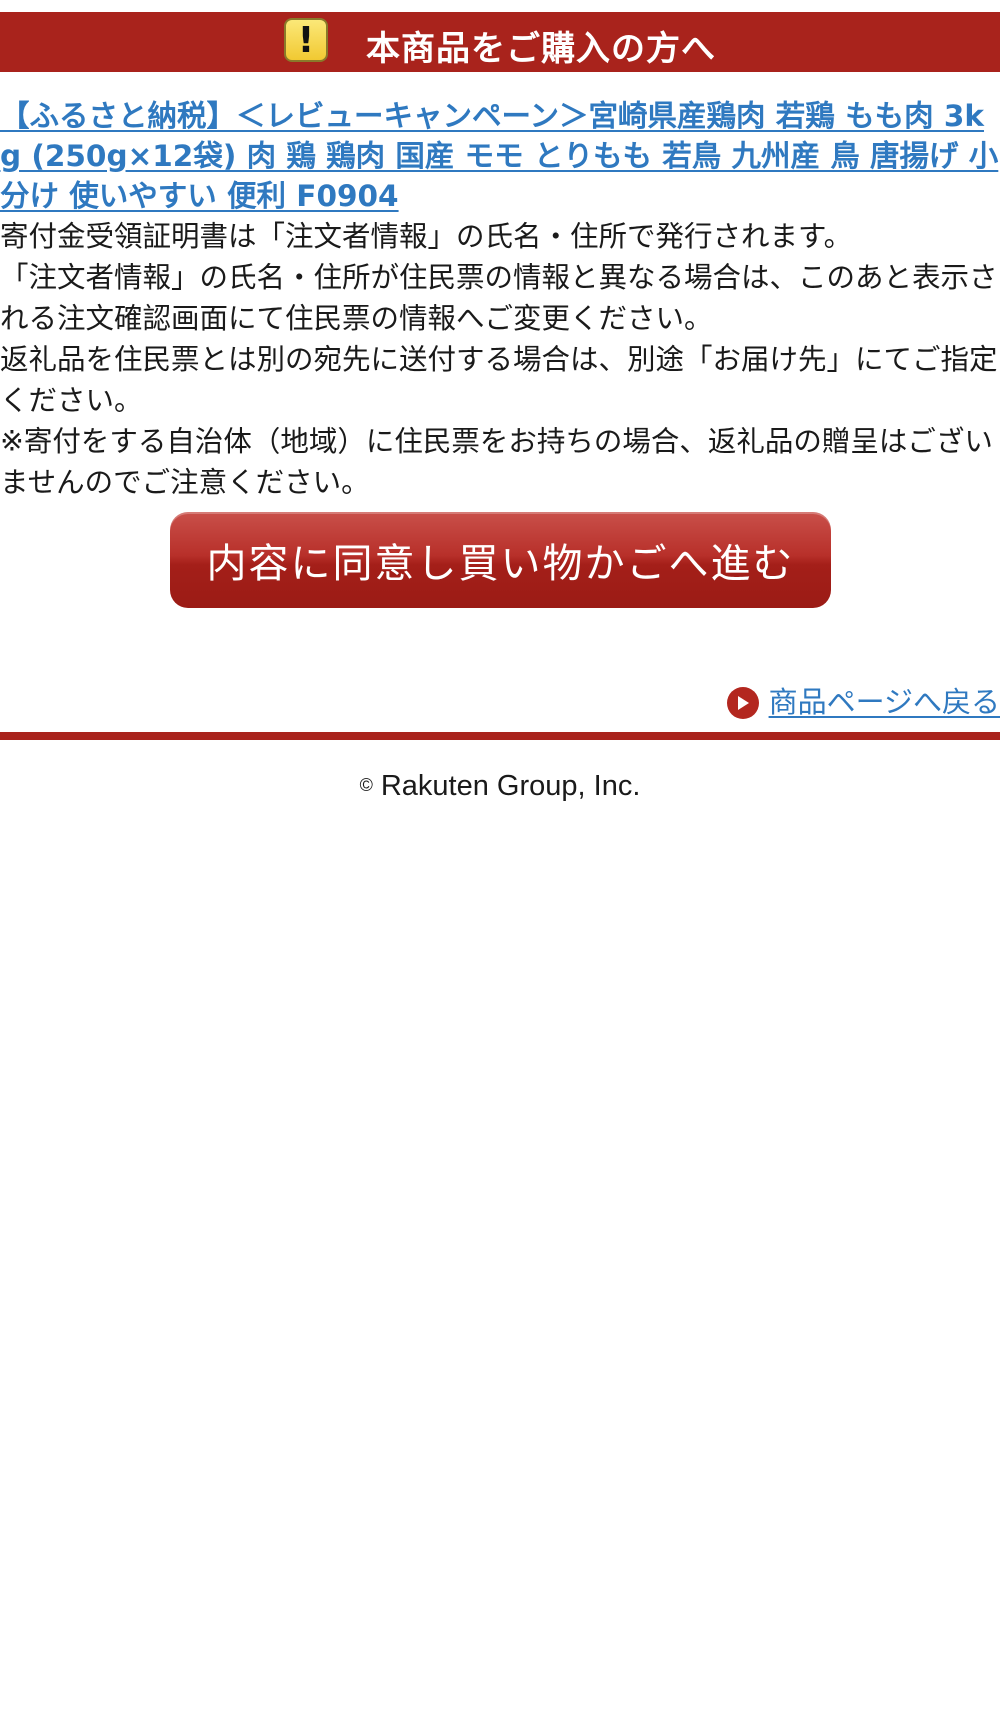 Image resolution: width=1000 pixels, height=1711 pixels. What do you see at coordinates (366, 785) in the screenshot?
I see `copyright-mark: ©` at bounding box center [366, 785].